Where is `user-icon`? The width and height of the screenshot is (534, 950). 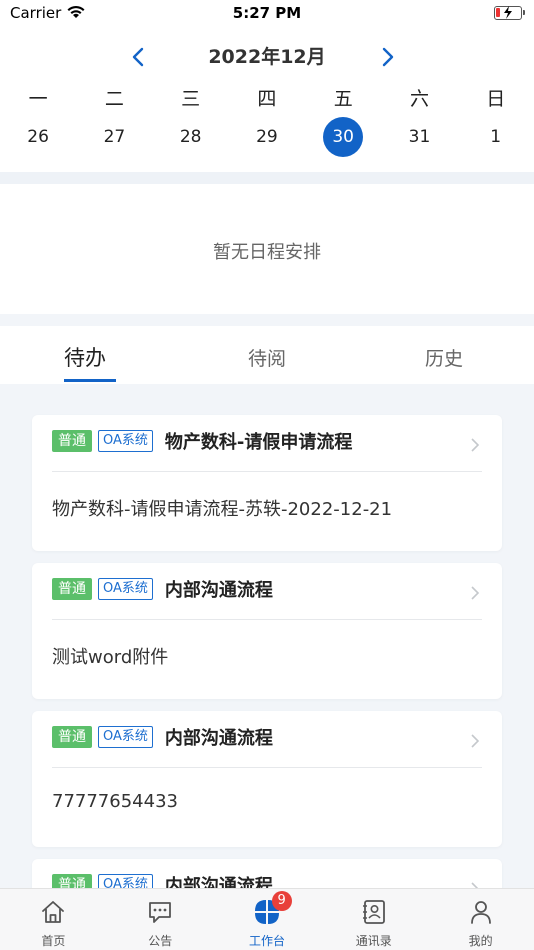
user-icon is located at coordinates (480, 912).